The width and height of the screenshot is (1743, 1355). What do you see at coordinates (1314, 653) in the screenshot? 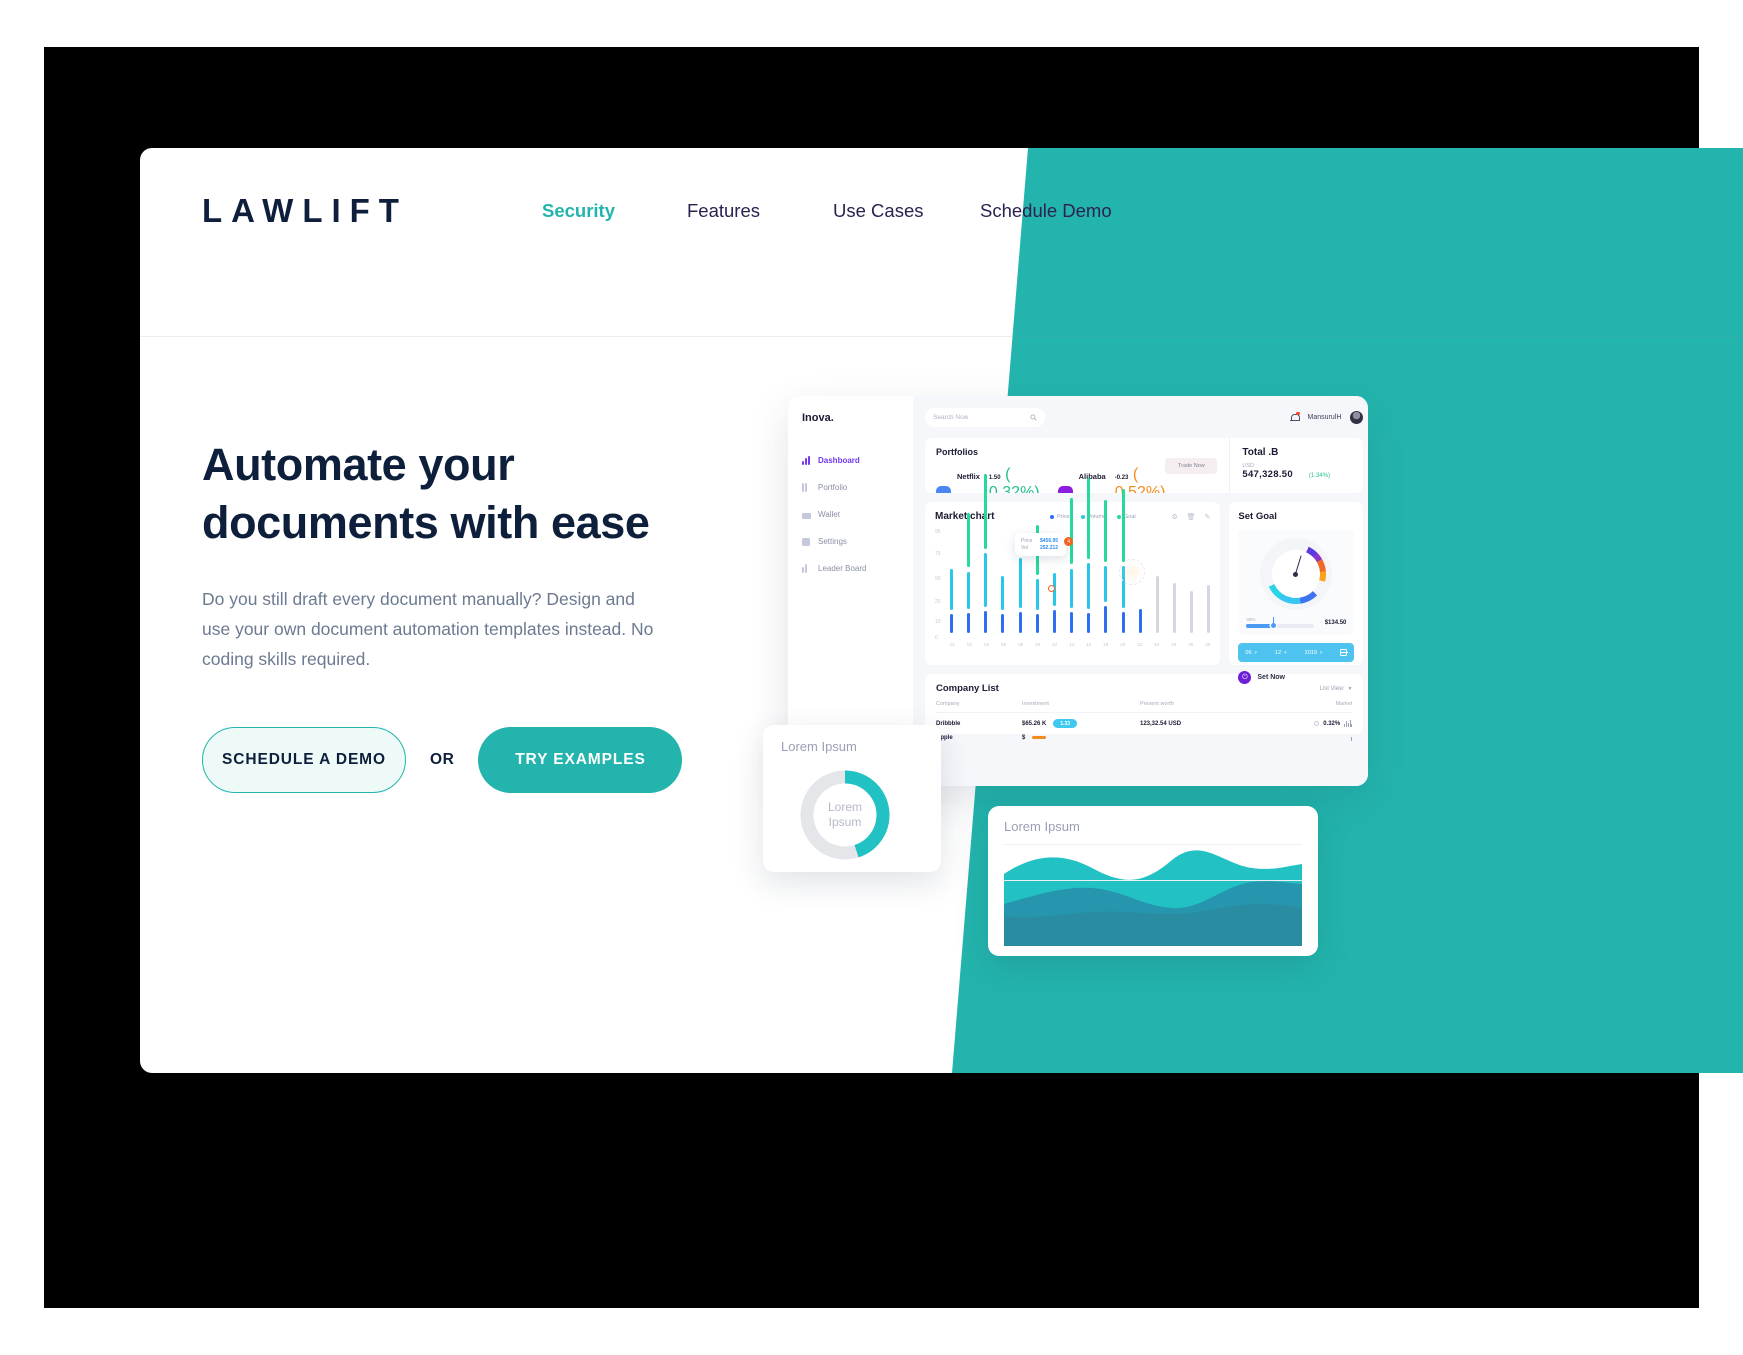
I see `date-year: 2019 ▾` at bounding box center [1314, 653].